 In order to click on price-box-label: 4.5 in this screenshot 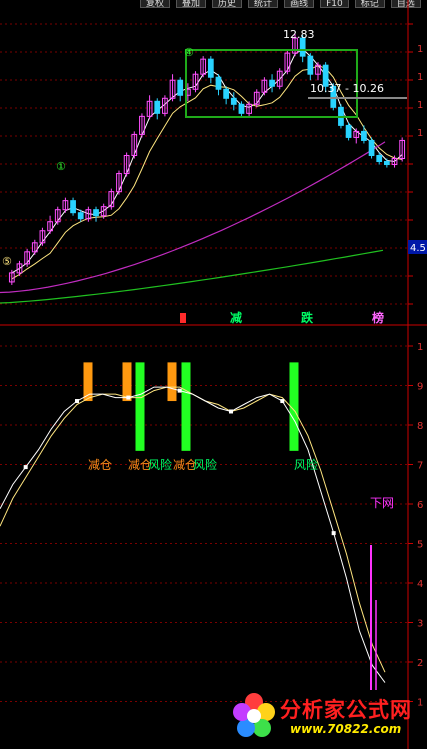, I will do `click(418, 248)`.